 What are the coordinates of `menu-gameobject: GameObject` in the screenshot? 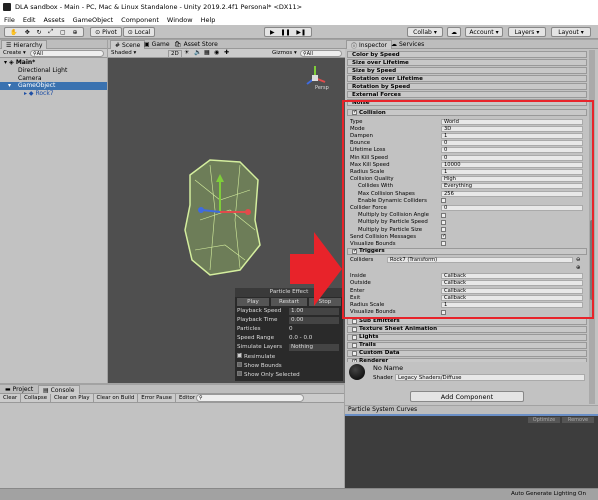 It's located at (93, 20).